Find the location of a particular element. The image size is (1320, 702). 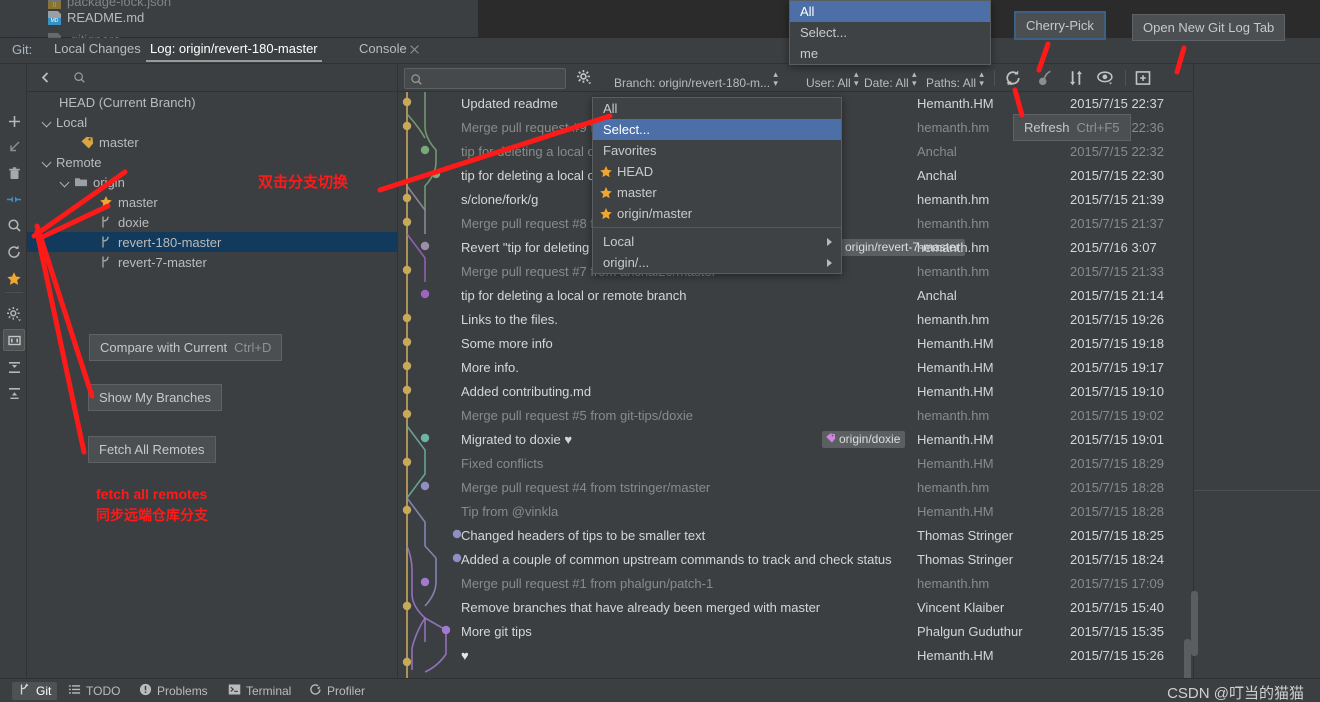

list-icon is located at coordinates (74, 691).